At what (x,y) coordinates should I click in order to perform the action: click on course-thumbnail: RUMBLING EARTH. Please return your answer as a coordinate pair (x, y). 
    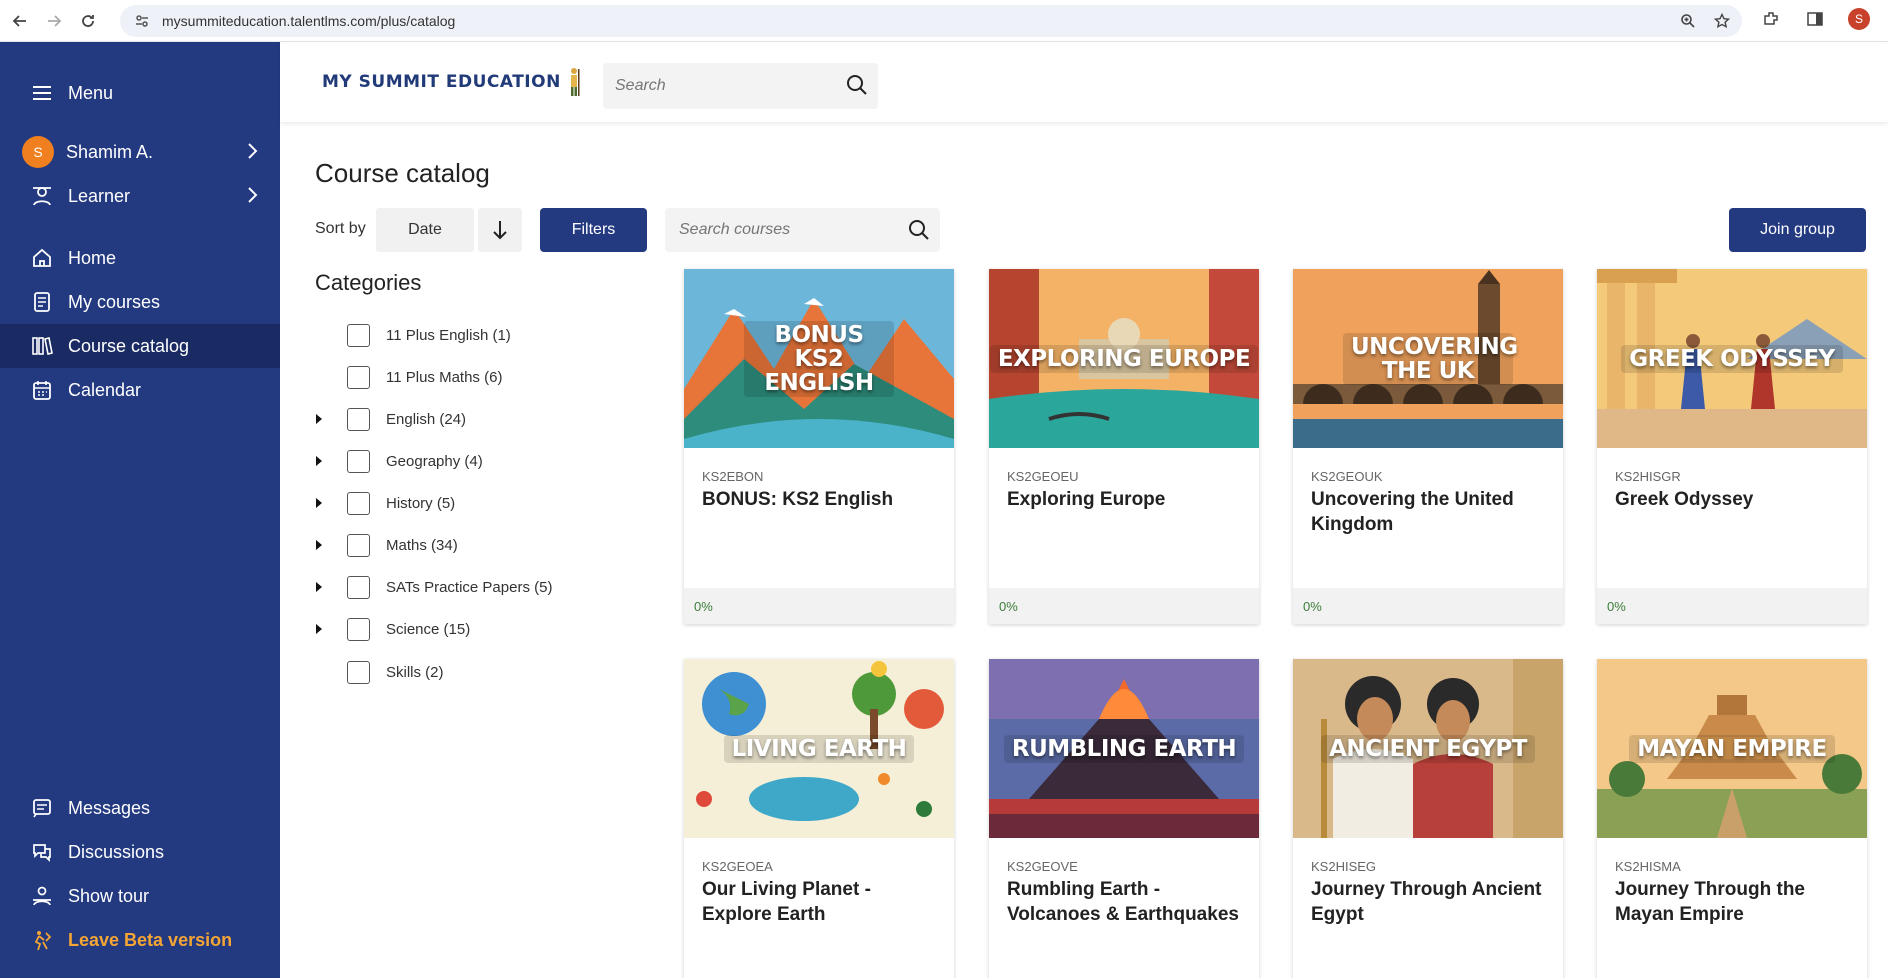
    Looking at the image, I should click on (1124, 748).